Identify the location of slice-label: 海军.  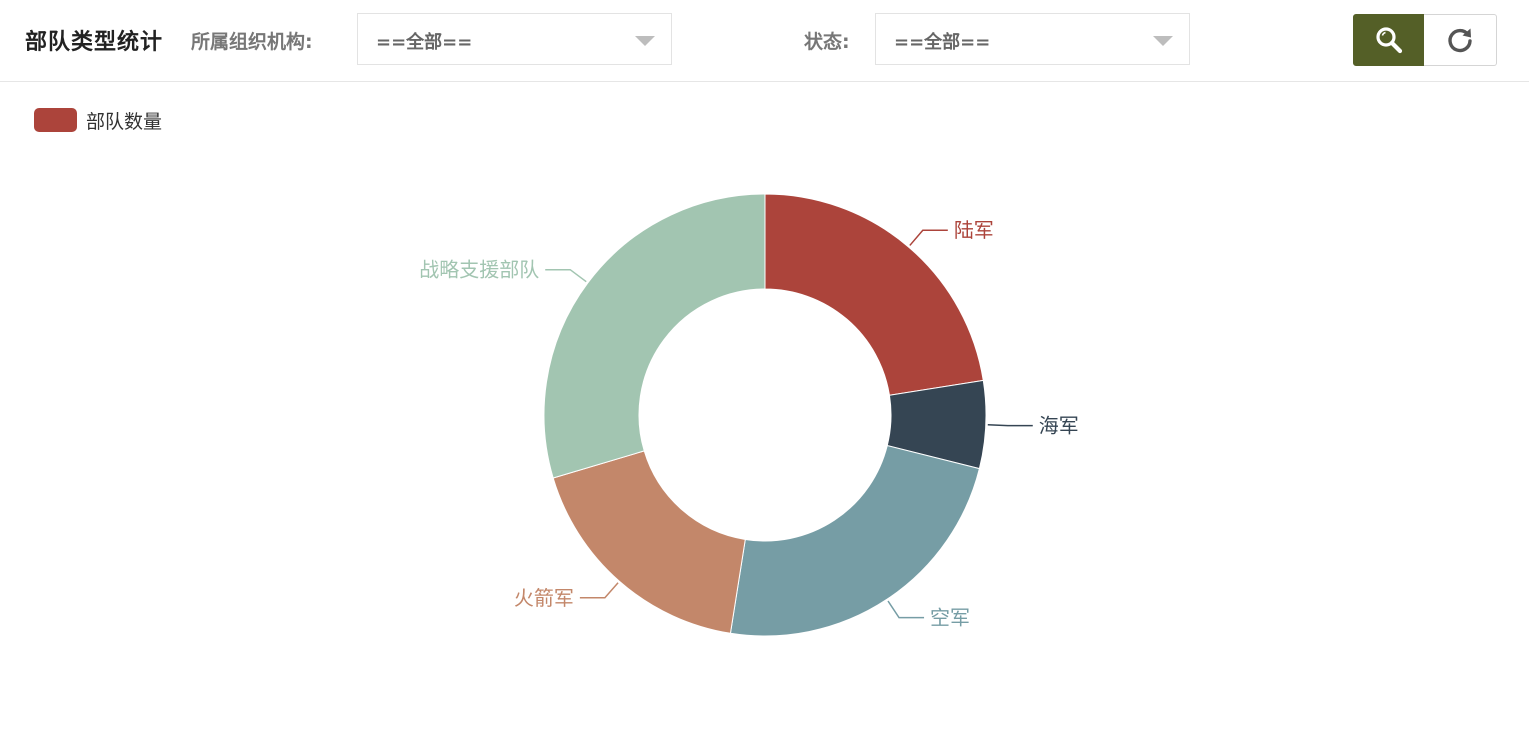
(1059, 426).